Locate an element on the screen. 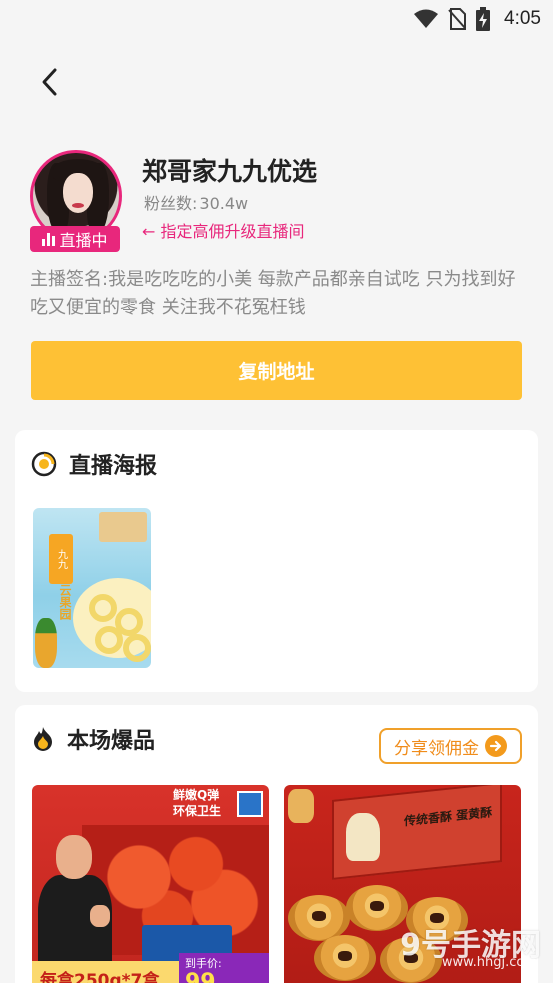 The height and width of the screenshot is (983, 553). fans-label: 粉丝数: is located at coordinates (171, 203).